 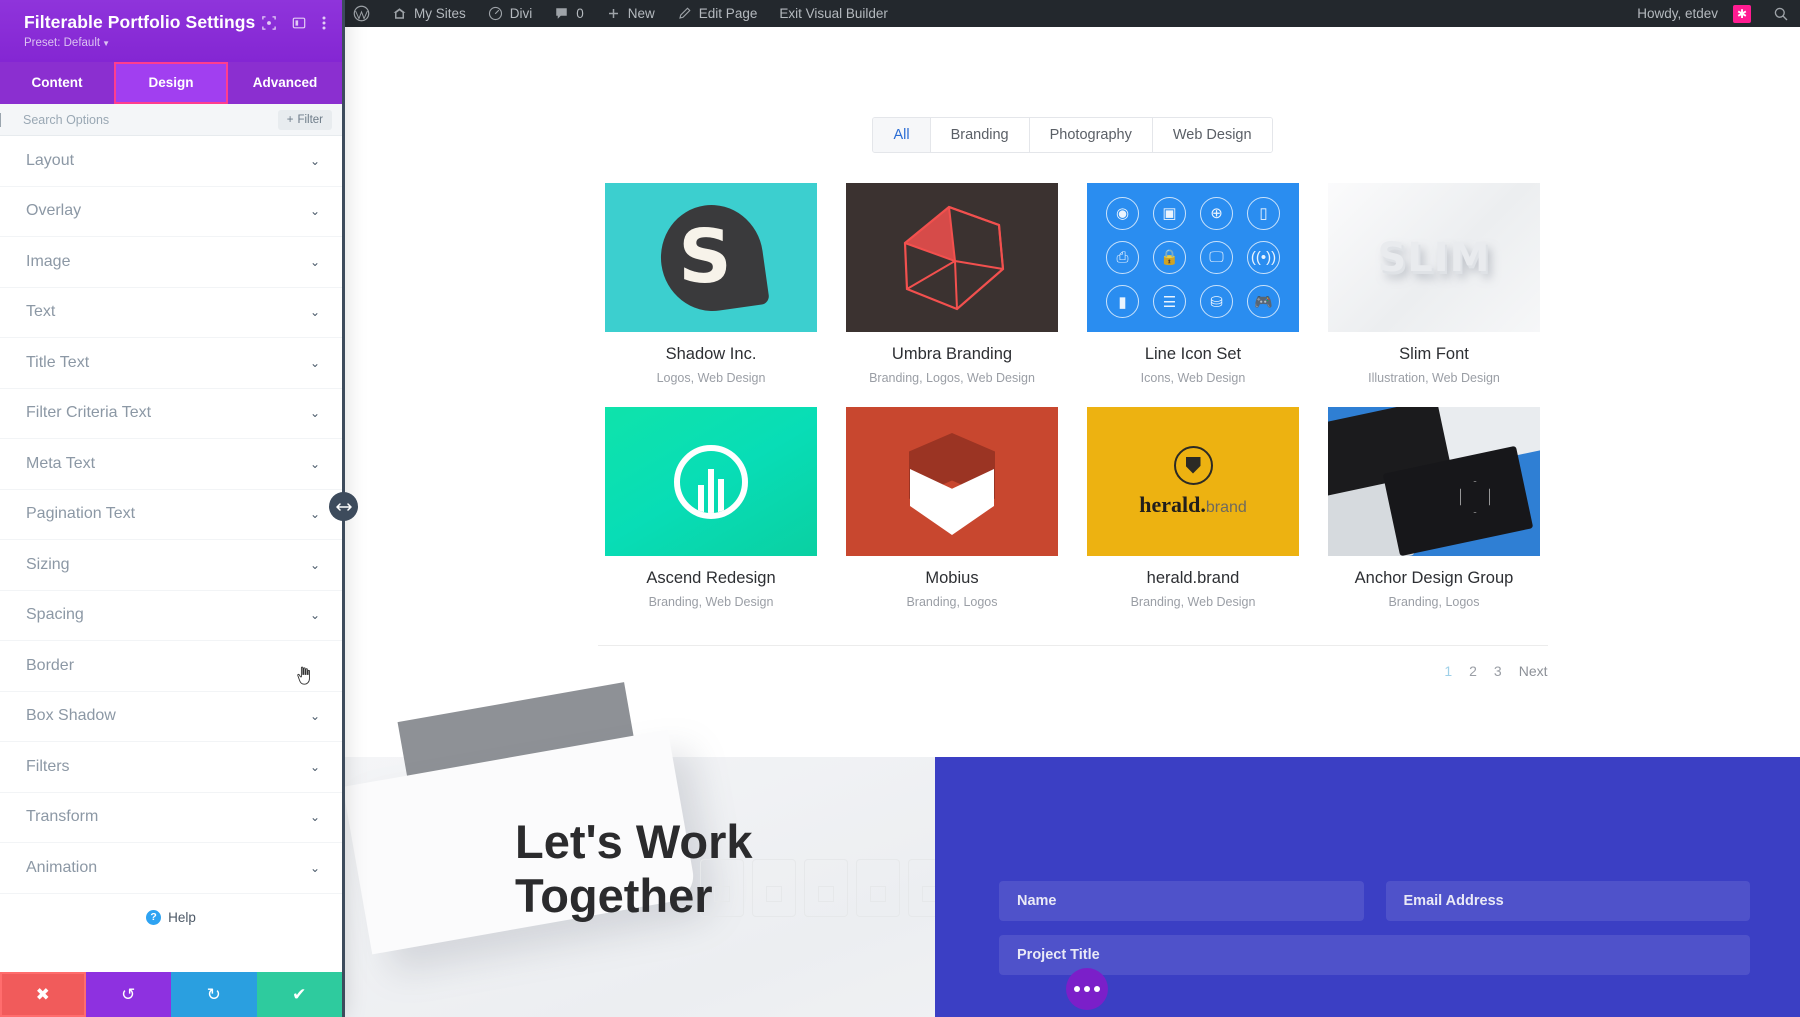 What do you see at coordinates (510, 13) in the screenshot?
I see `adminbar-divi: Divi` at bounding box center [510, 13].